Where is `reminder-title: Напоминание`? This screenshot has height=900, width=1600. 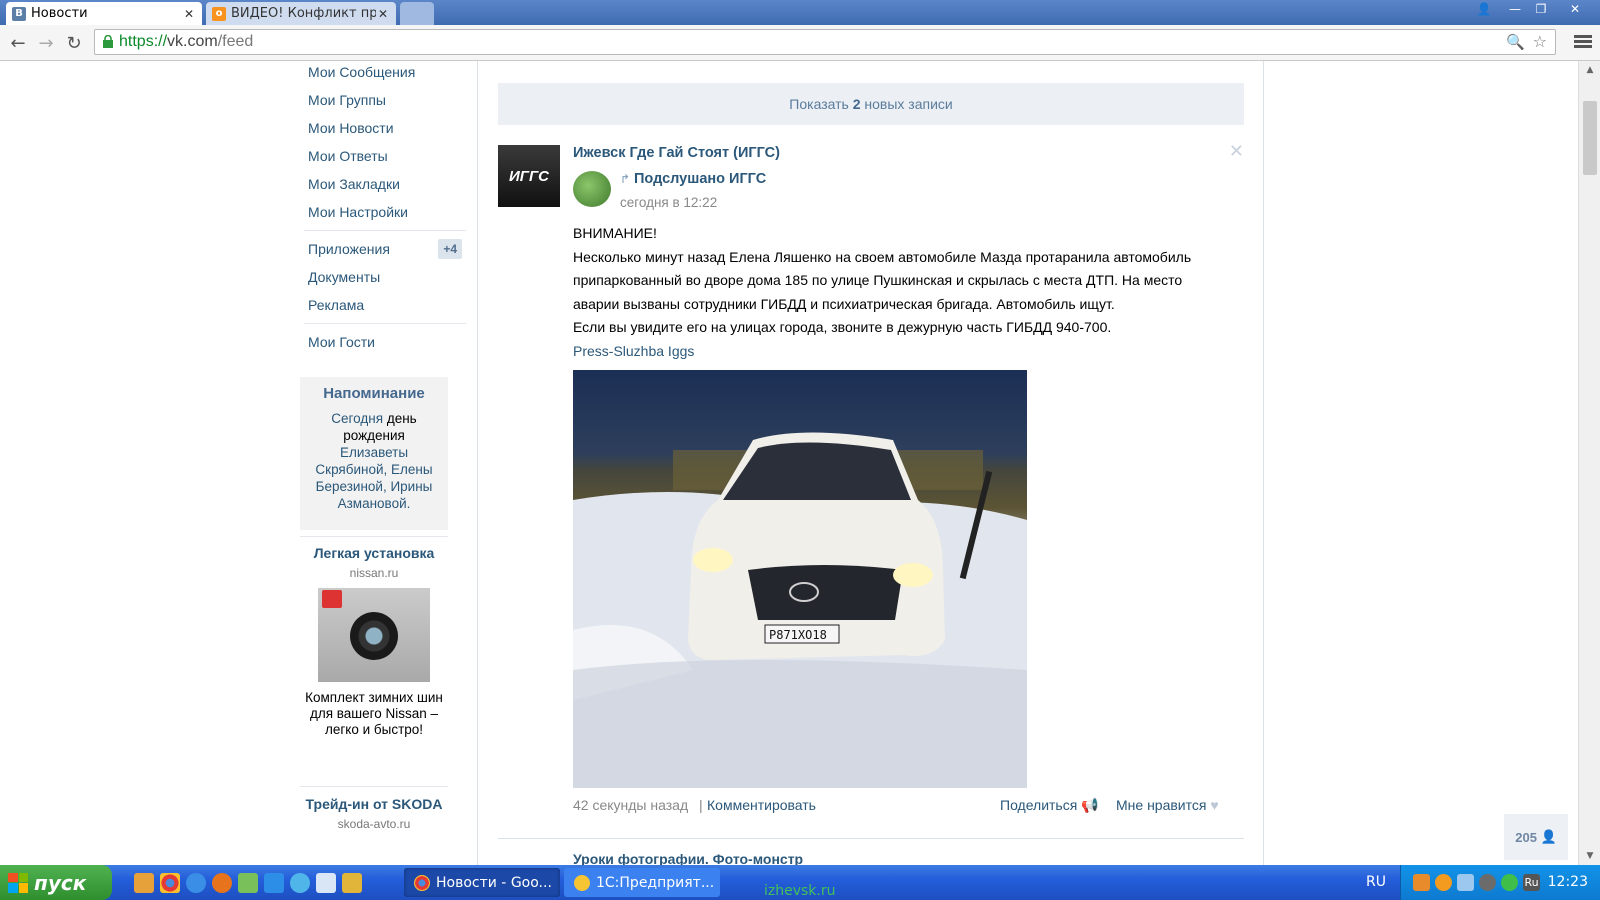
reminder-title: Напоминание is located at coordinates (374, 393).